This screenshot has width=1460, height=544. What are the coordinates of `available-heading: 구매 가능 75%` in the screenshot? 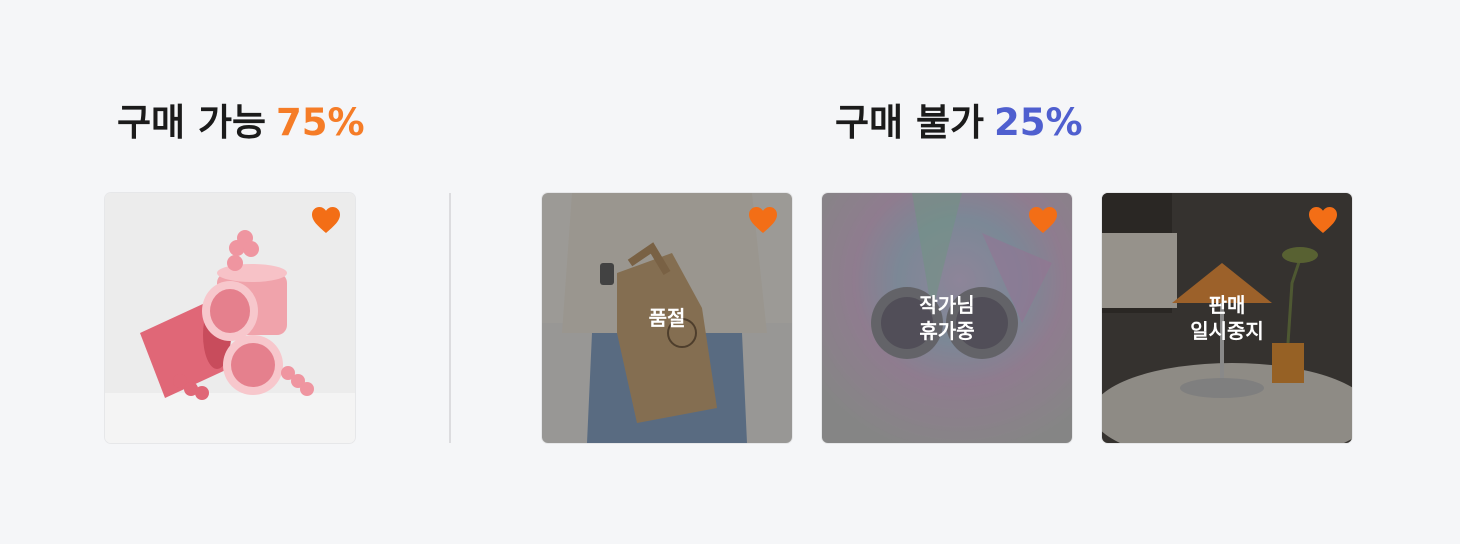 It's located at (241, 123).